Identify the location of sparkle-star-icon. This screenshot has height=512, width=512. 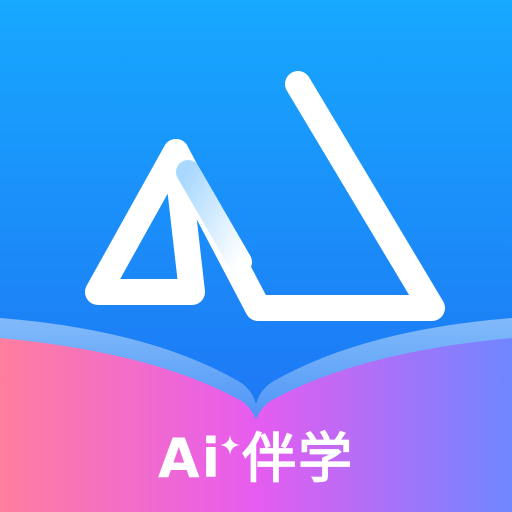
(230, 445).